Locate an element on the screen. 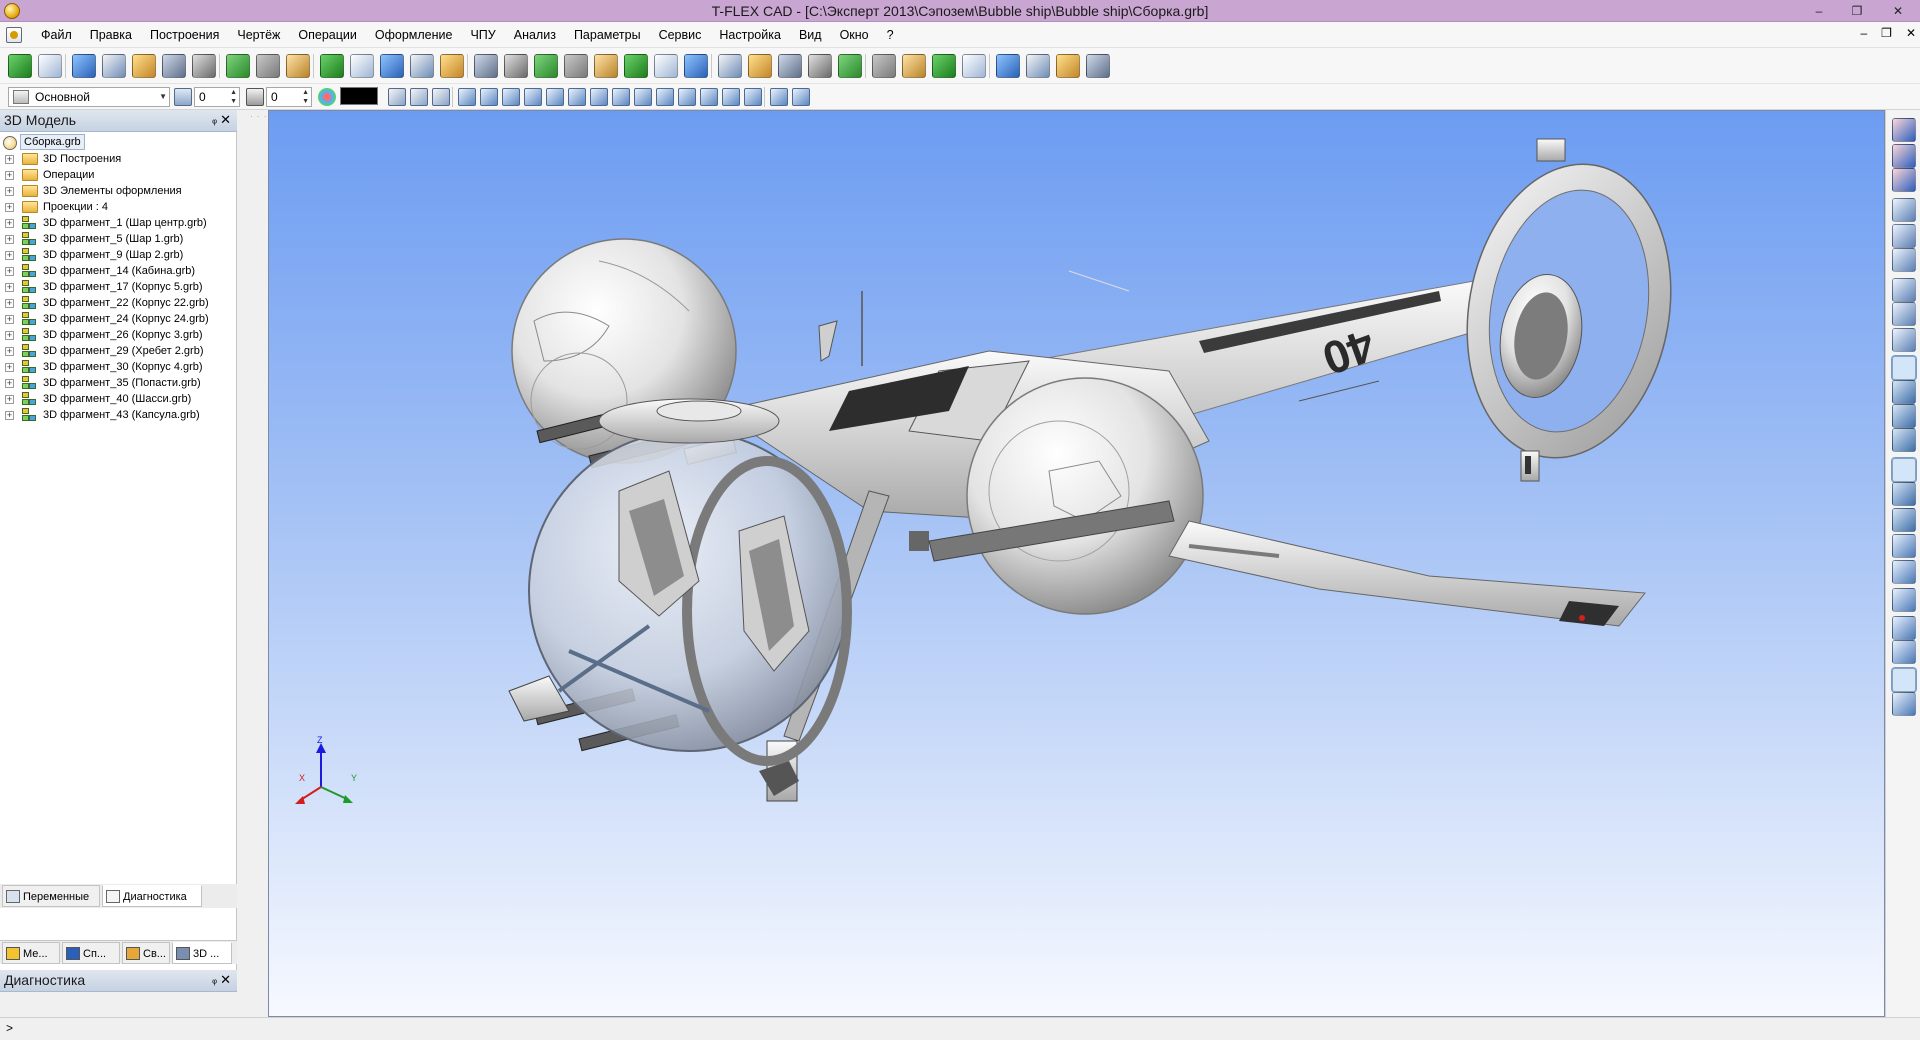  snap-line-icon is located at coordinates (533, 97).